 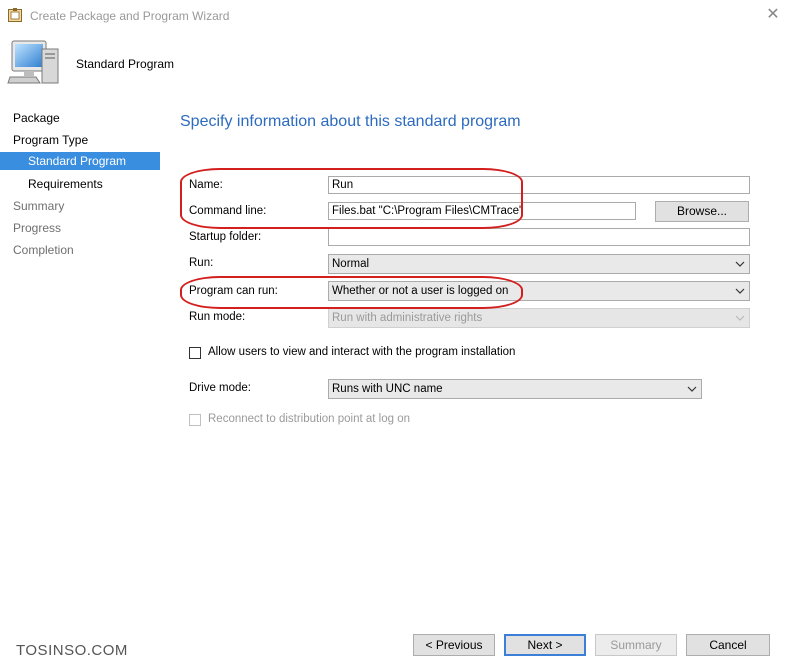 What do you see at coordinates (387, 389) in the screenshot?
I see `drive-mode-value: Runs with UNC name` at bounding box center [387, 389].